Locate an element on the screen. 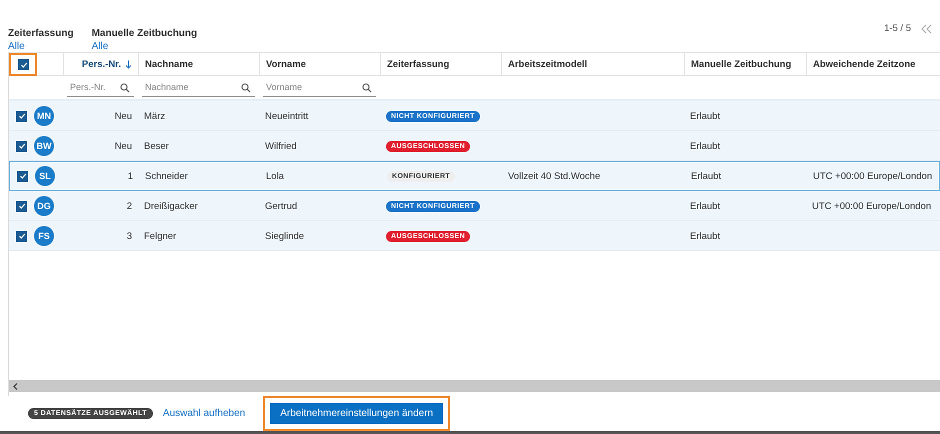 The image size is (940, 434). avatar: DG is located at coordinates (44, 206).